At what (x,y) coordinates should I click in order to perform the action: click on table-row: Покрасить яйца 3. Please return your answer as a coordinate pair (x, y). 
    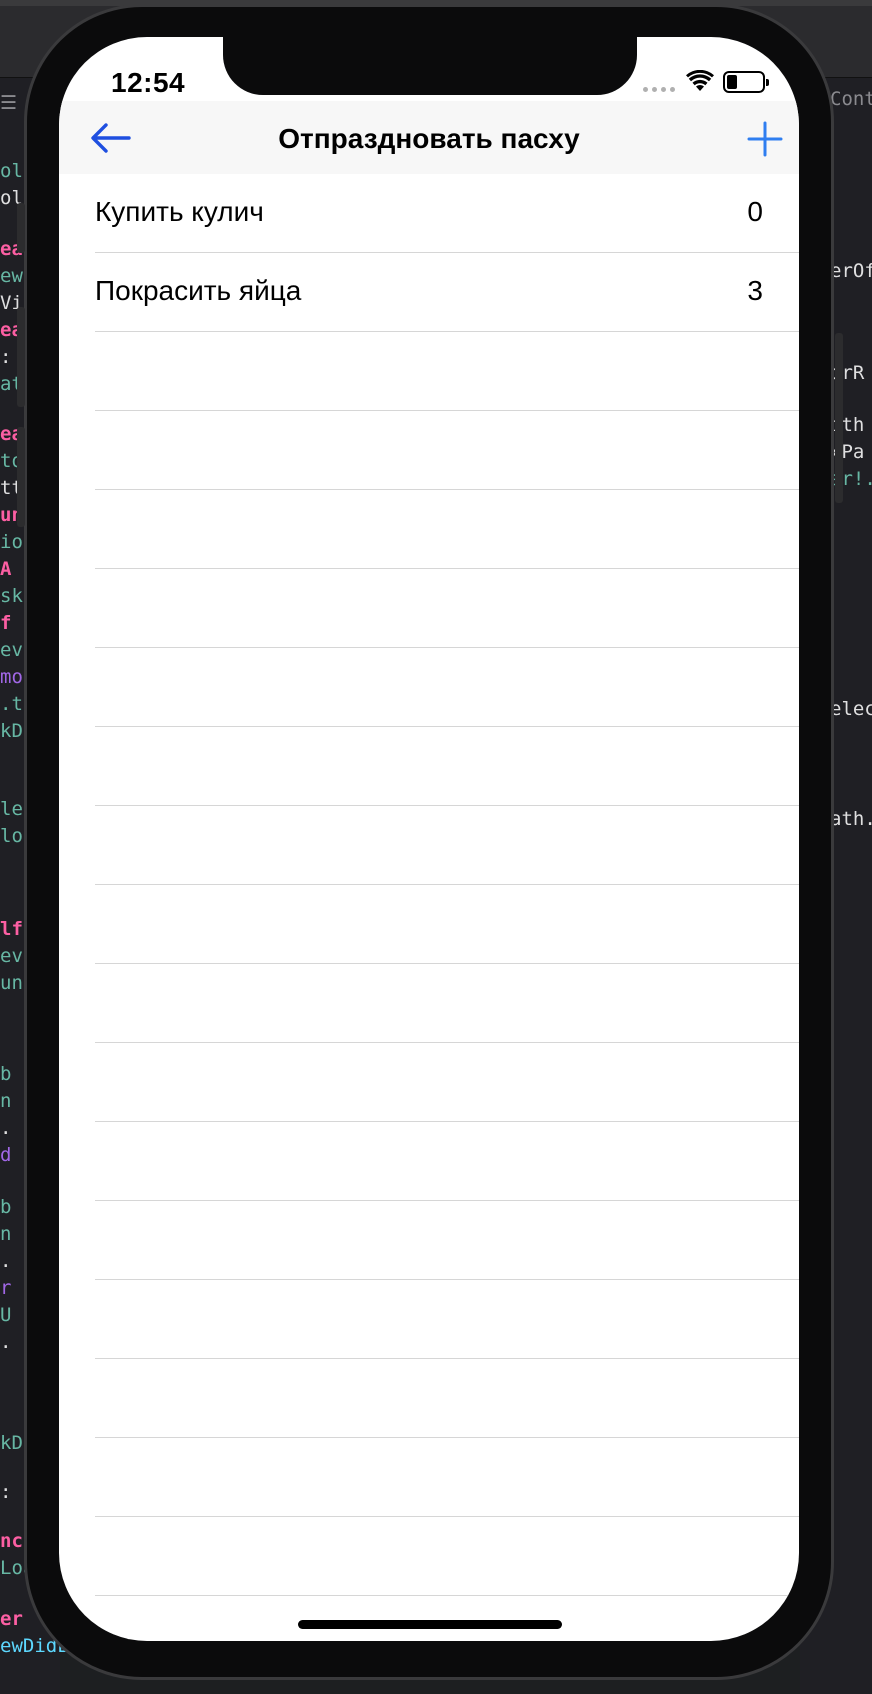
    Looking at the image, I should click on (447, 292).